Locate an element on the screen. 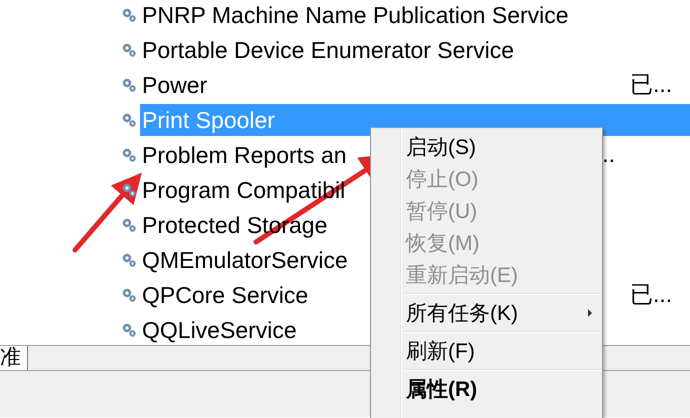 This screenshot has width=690, height=418. view-tab: 准 is located at coordinates (14, 358).